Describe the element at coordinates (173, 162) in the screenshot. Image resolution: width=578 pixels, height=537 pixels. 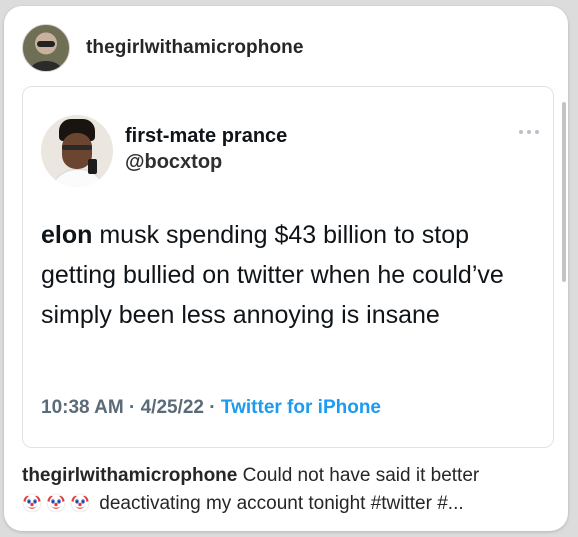
I see `tweet-handle: @bocxtop` at that location.